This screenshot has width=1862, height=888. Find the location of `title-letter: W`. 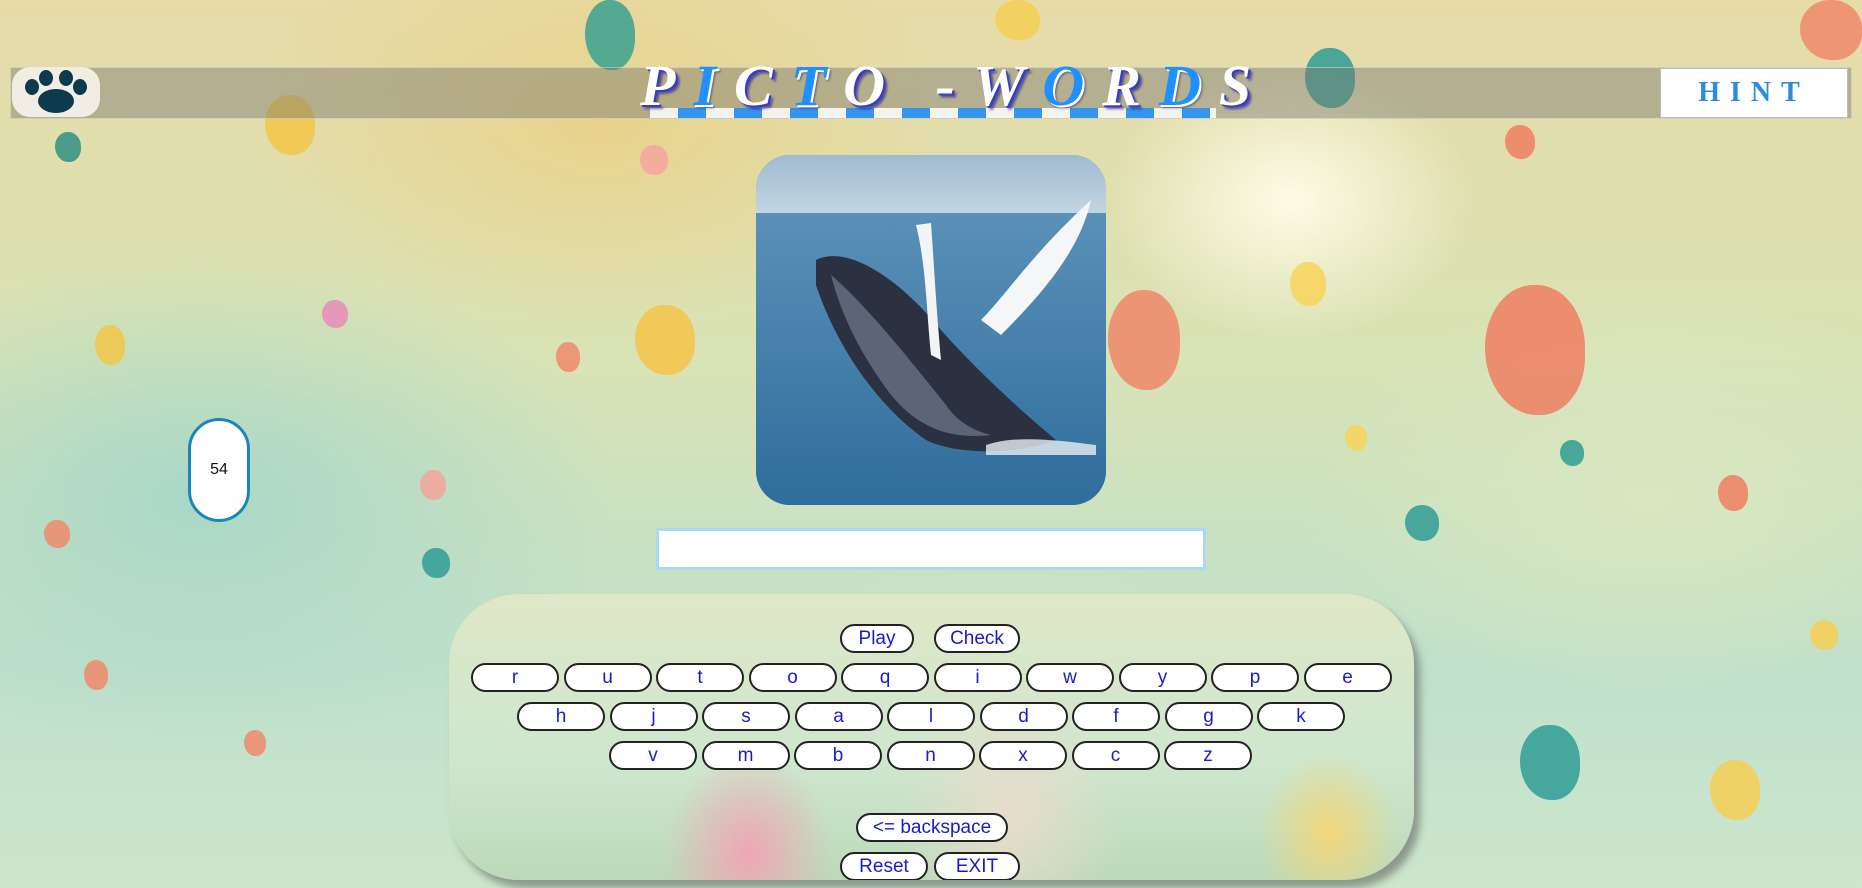

title-letter: W is located at coordinates (1007, 85).